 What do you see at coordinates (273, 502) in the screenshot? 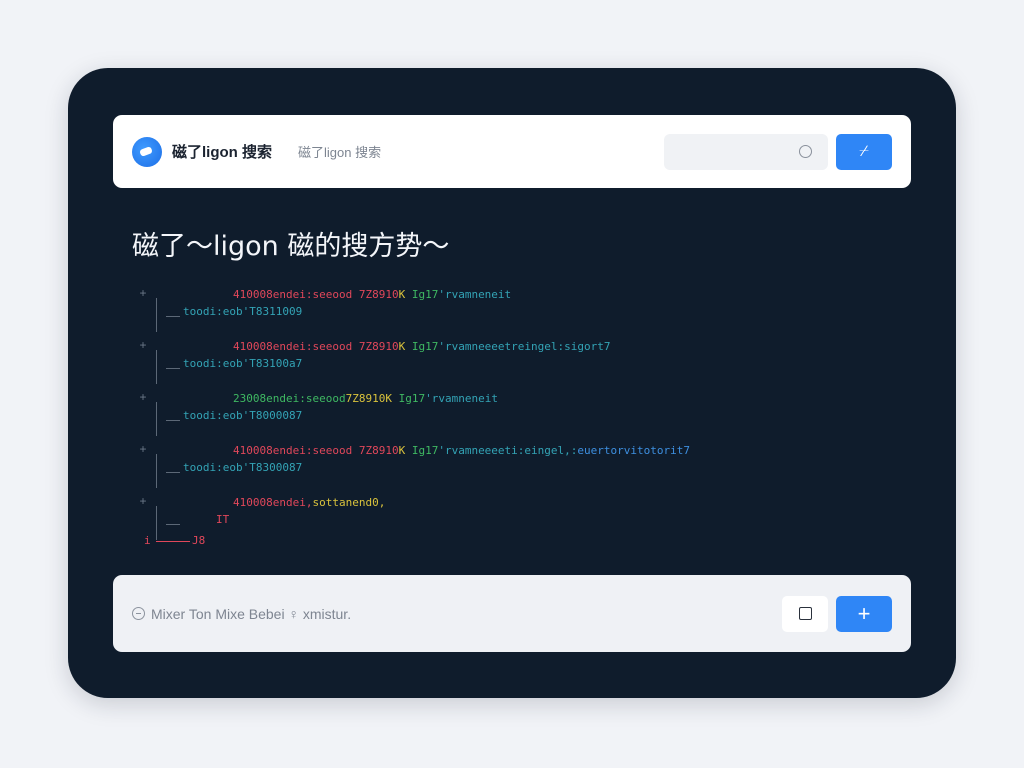
I see `tree-node-text: 410008endei,` at bounding box center [273, 502].